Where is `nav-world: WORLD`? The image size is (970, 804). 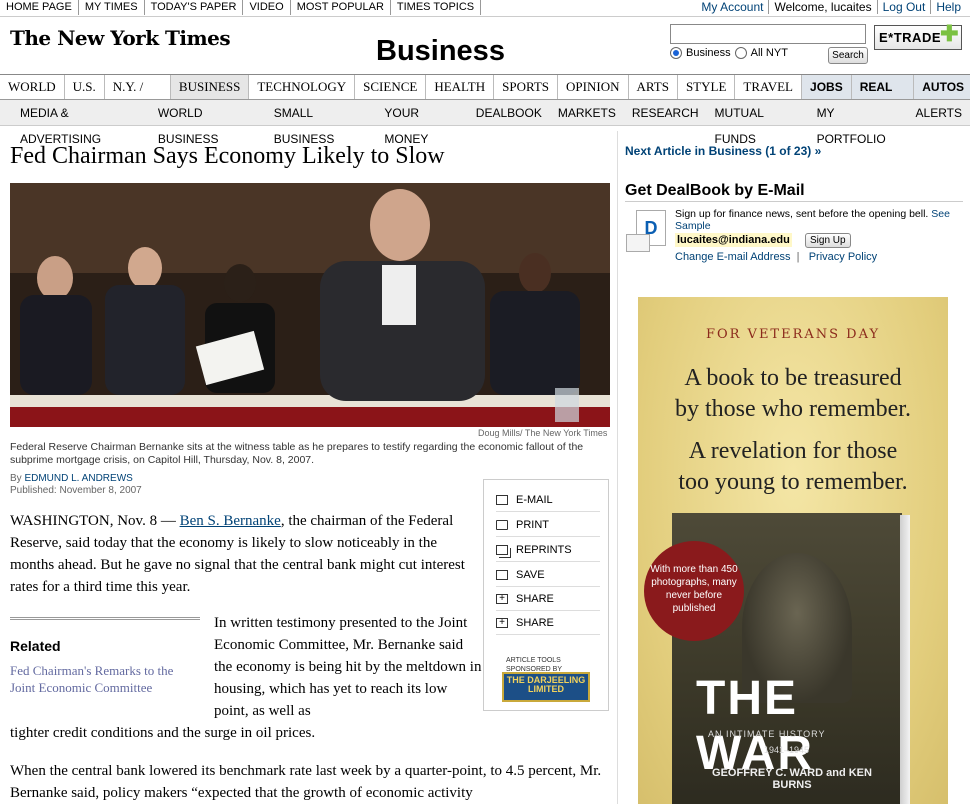 nav-world: WORLD is located at coordinates (32, 87).